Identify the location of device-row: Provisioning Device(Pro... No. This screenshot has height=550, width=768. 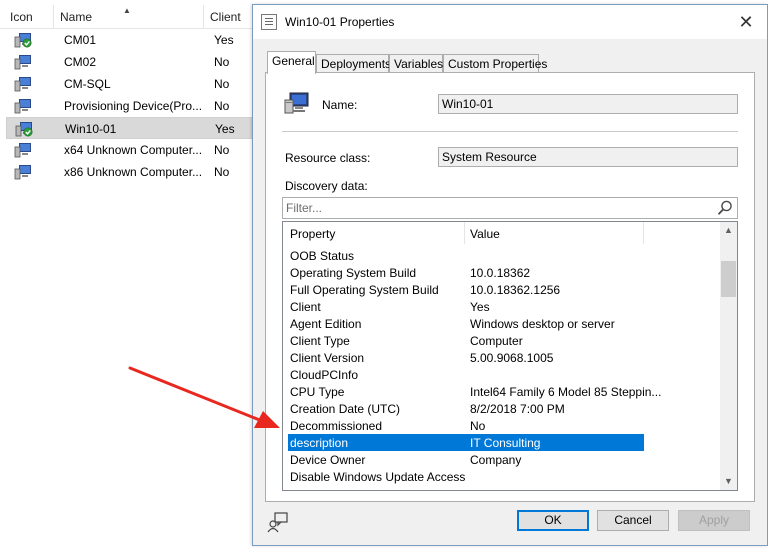
(129, 106).